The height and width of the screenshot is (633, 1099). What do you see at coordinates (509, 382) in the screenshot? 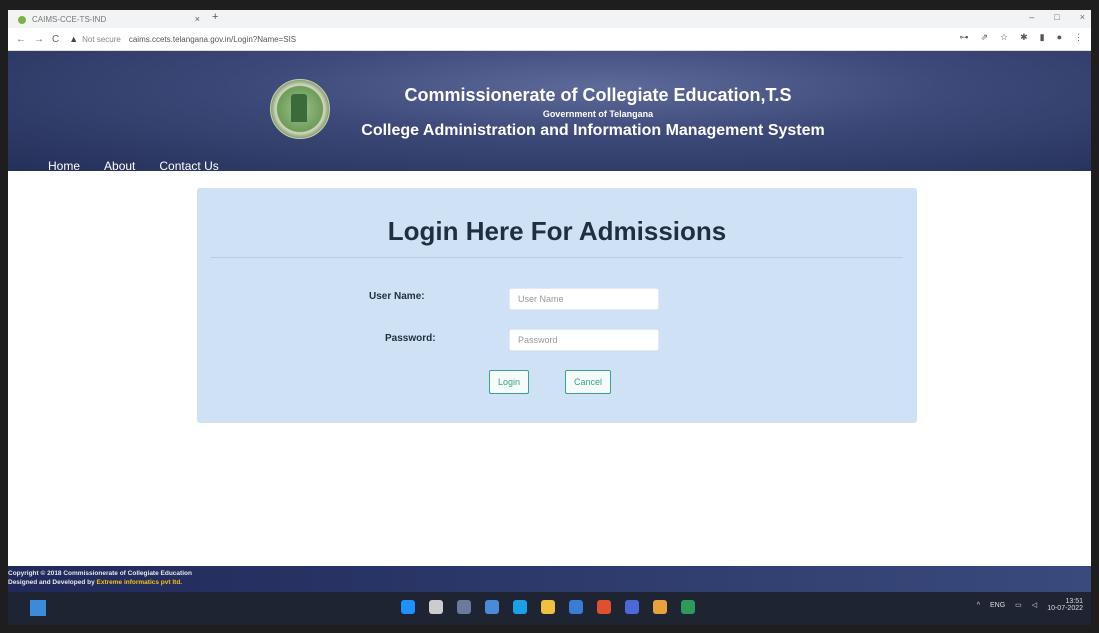
I see `login-button: Login` at bounding box center [509, 382].